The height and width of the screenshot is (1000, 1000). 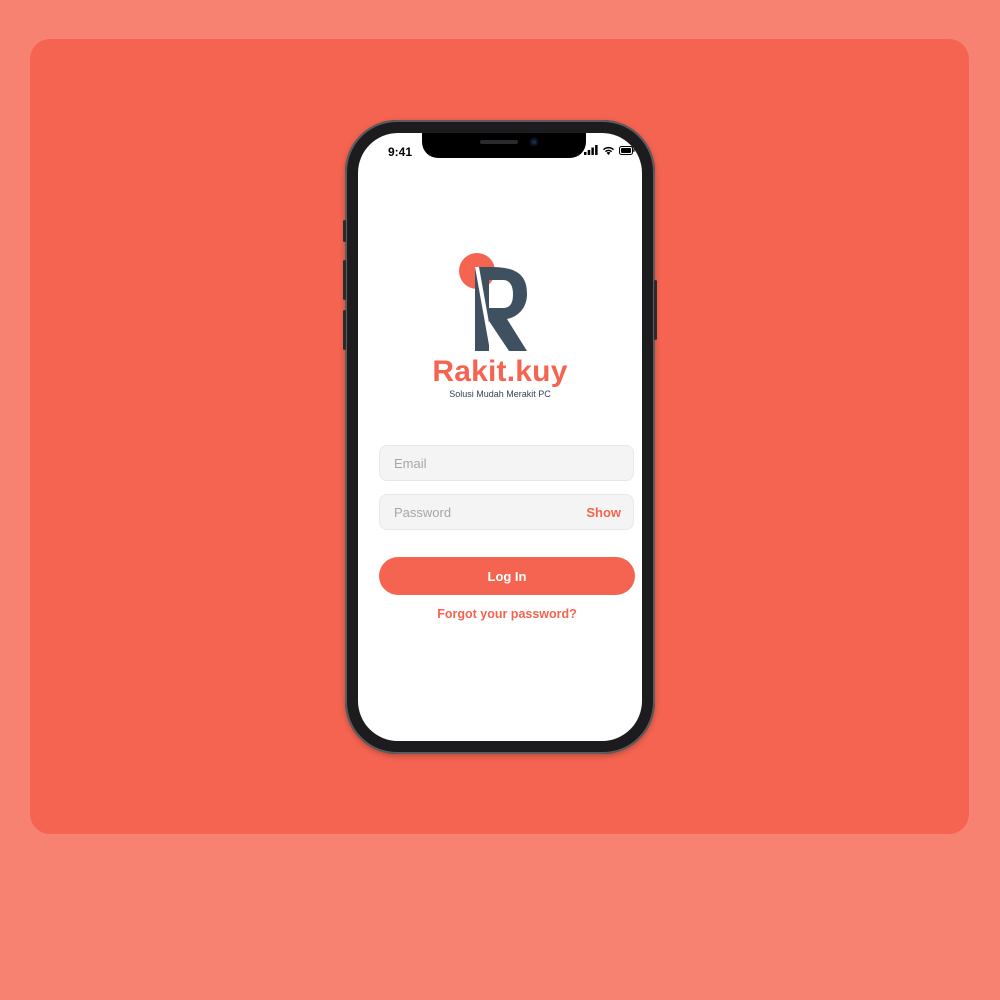 What do you see at coordinates (493, 302) in the screenshot?
I see `rakit-logo-mark-icon` at bounding box center [493, 302].